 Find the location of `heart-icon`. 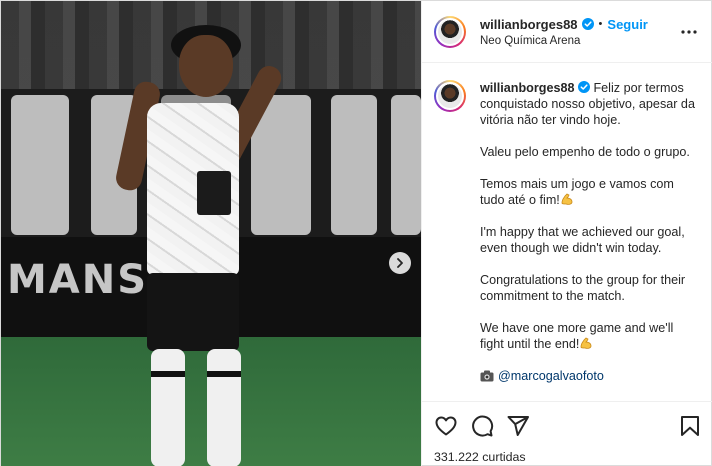

heart-icon is located at coordinates (446, 426).